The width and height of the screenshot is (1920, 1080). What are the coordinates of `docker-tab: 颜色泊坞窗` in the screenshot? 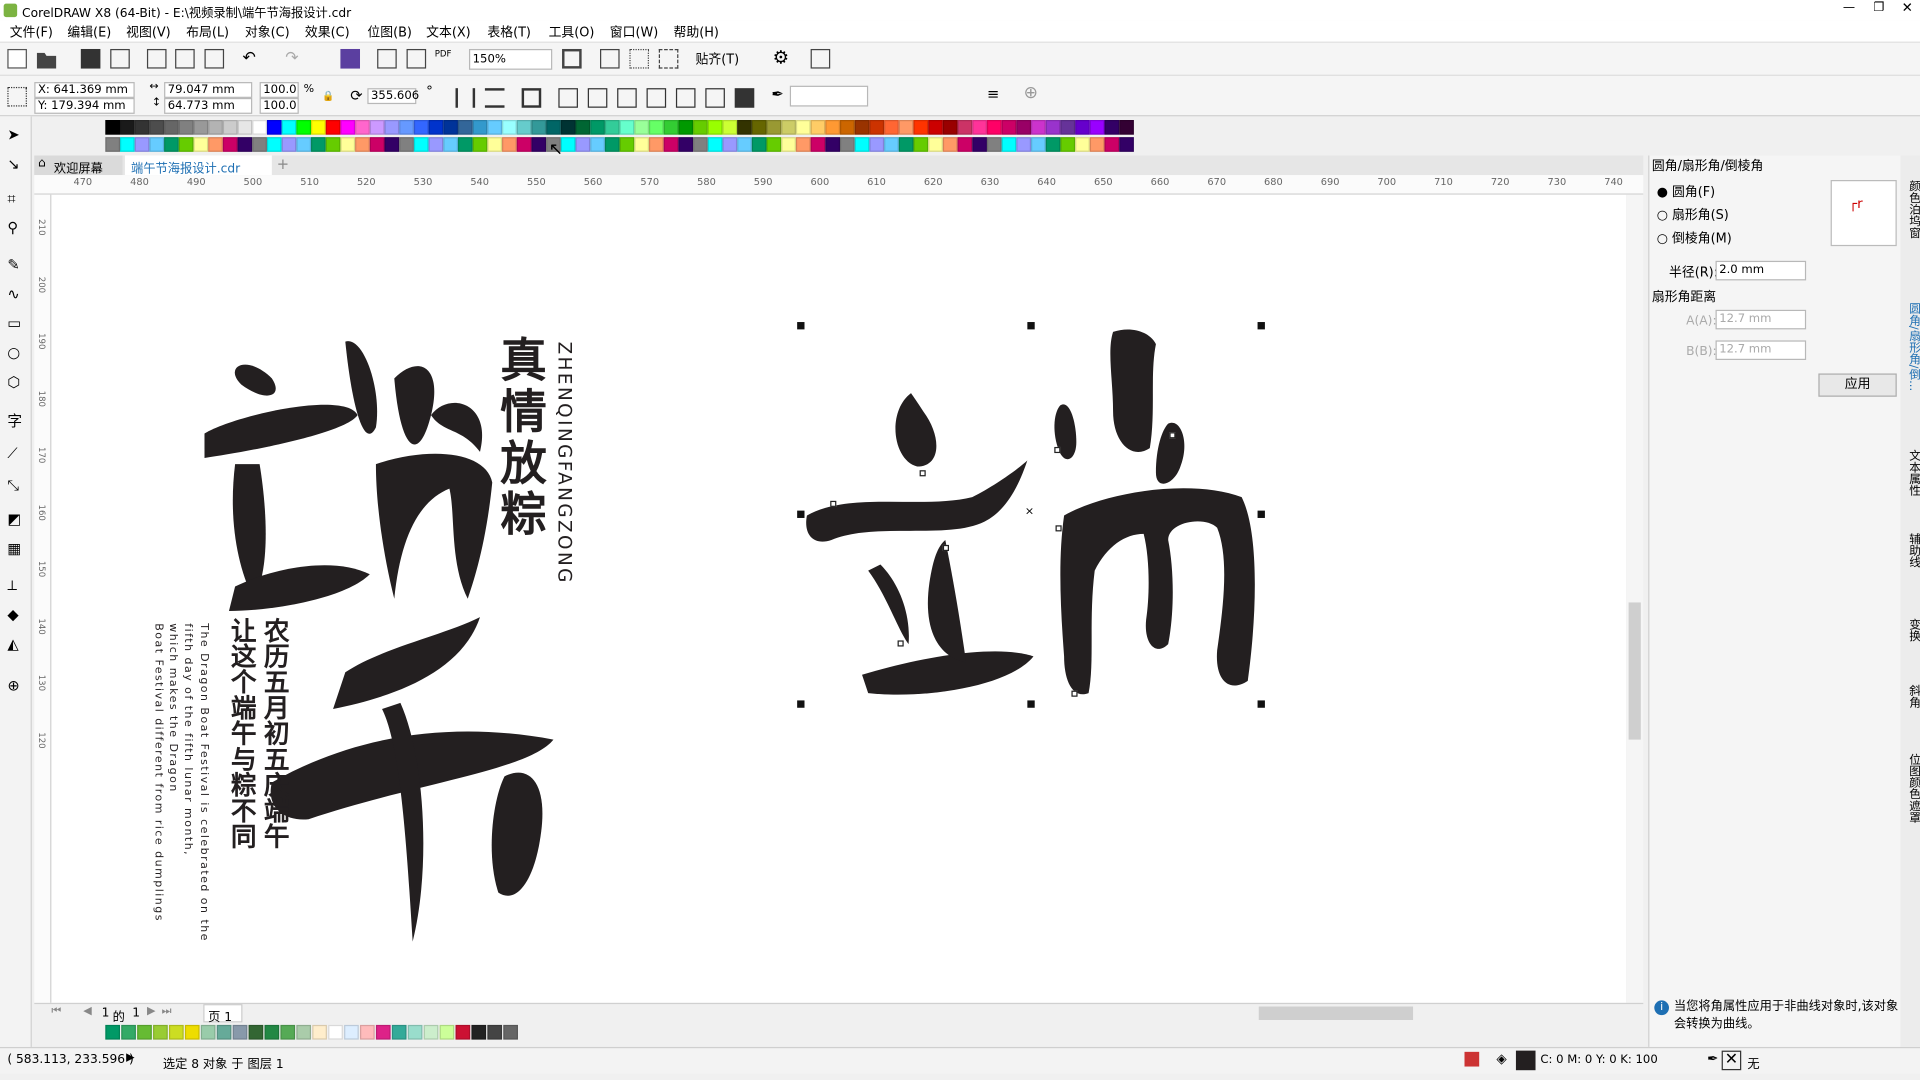 It's located at (1912, 209).